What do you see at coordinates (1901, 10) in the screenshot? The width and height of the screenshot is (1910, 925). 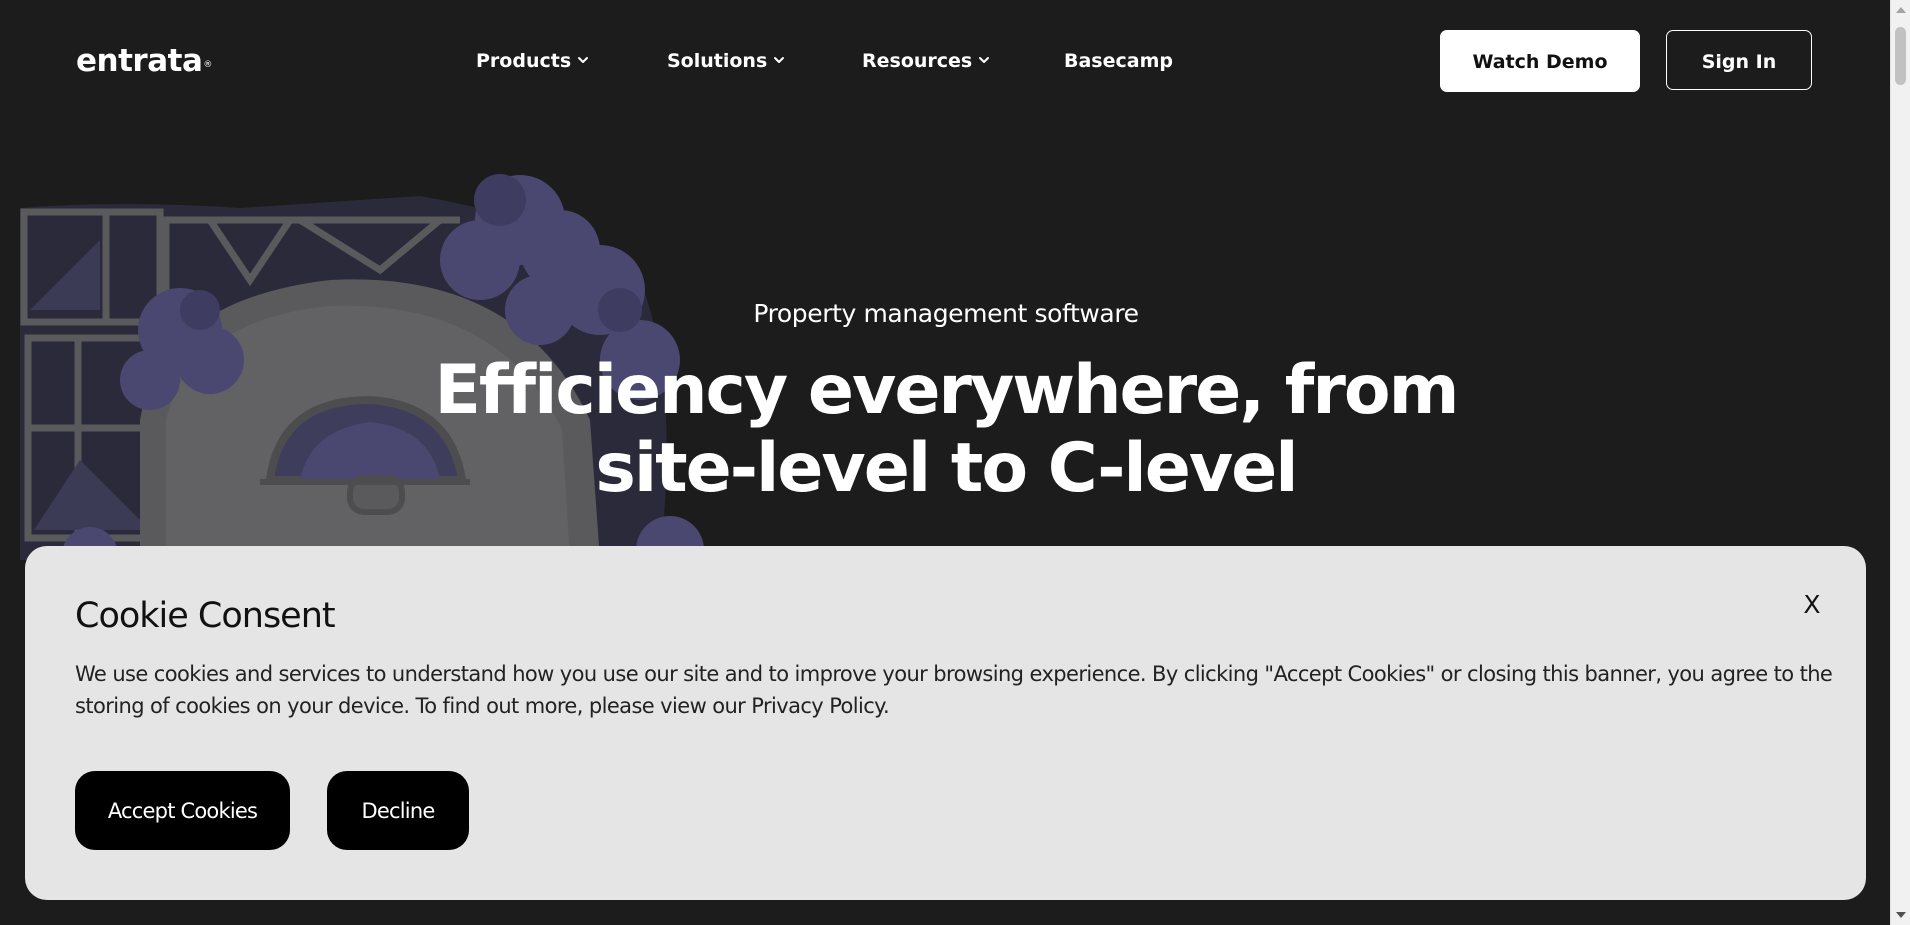 I see `scroll-up-icon` at bounding box center [1901, 10].